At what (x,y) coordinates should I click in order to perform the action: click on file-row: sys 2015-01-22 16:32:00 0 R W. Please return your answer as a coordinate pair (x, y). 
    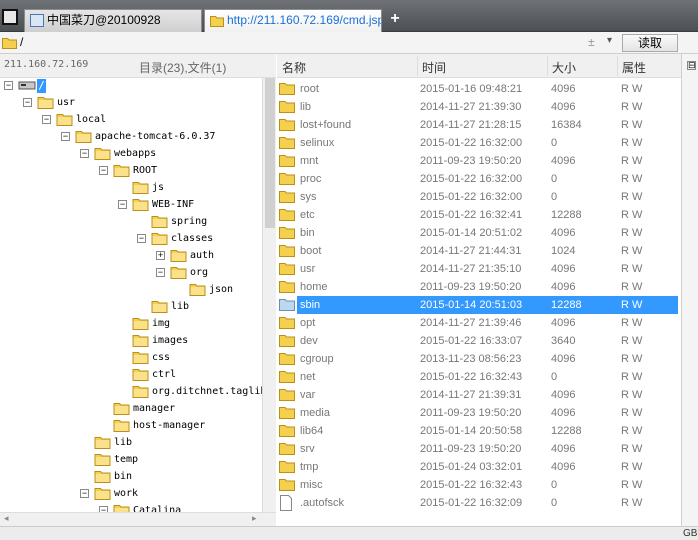
    Looking at the image, I should click on (479, 197).